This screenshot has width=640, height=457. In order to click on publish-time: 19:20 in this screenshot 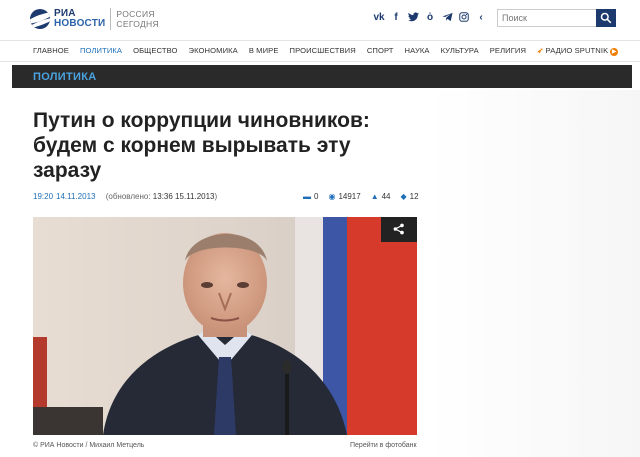, I will do `click(43, 196)`.